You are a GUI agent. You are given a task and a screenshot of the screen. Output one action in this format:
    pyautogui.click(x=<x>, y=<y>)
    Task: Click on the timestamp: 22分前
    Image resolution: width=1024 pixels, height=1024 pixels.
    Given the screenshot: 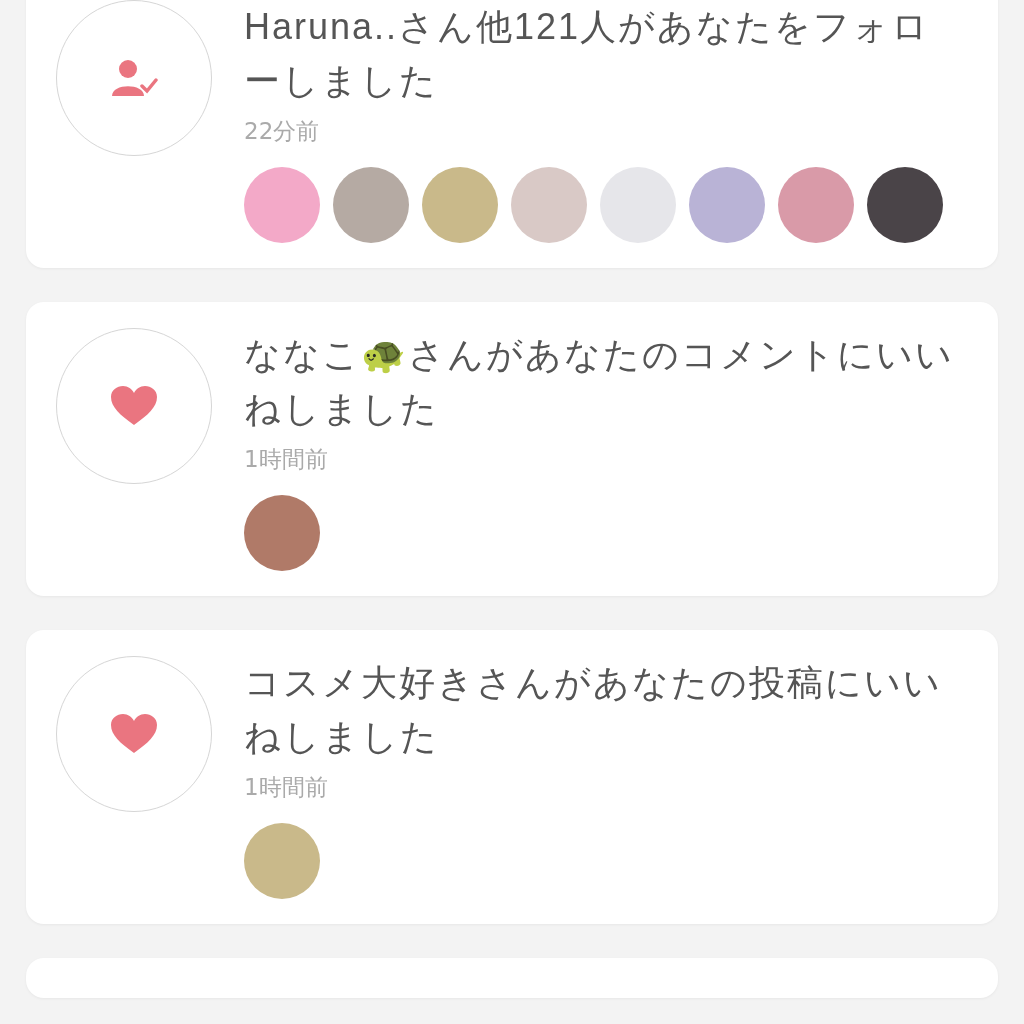 What is the action you would take?
    pyautogui.click(x=282, y=131)
    